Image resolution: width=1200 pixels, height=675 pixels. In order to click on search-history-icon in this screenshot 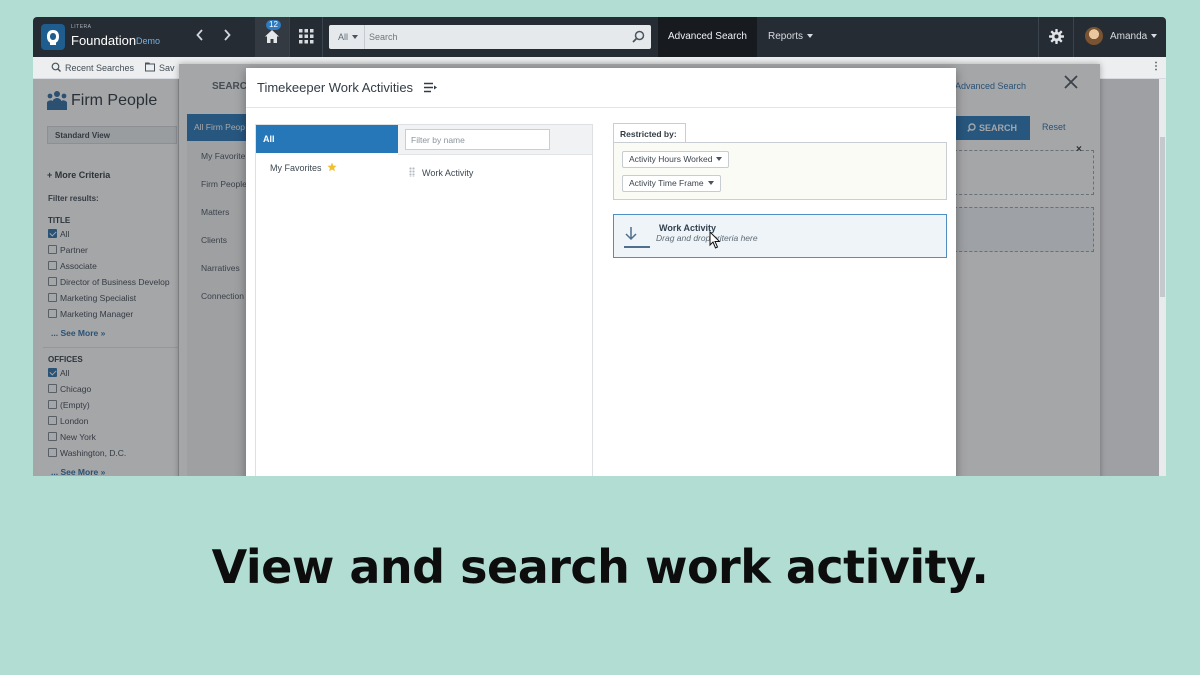, I will do `click(56, 67)`.